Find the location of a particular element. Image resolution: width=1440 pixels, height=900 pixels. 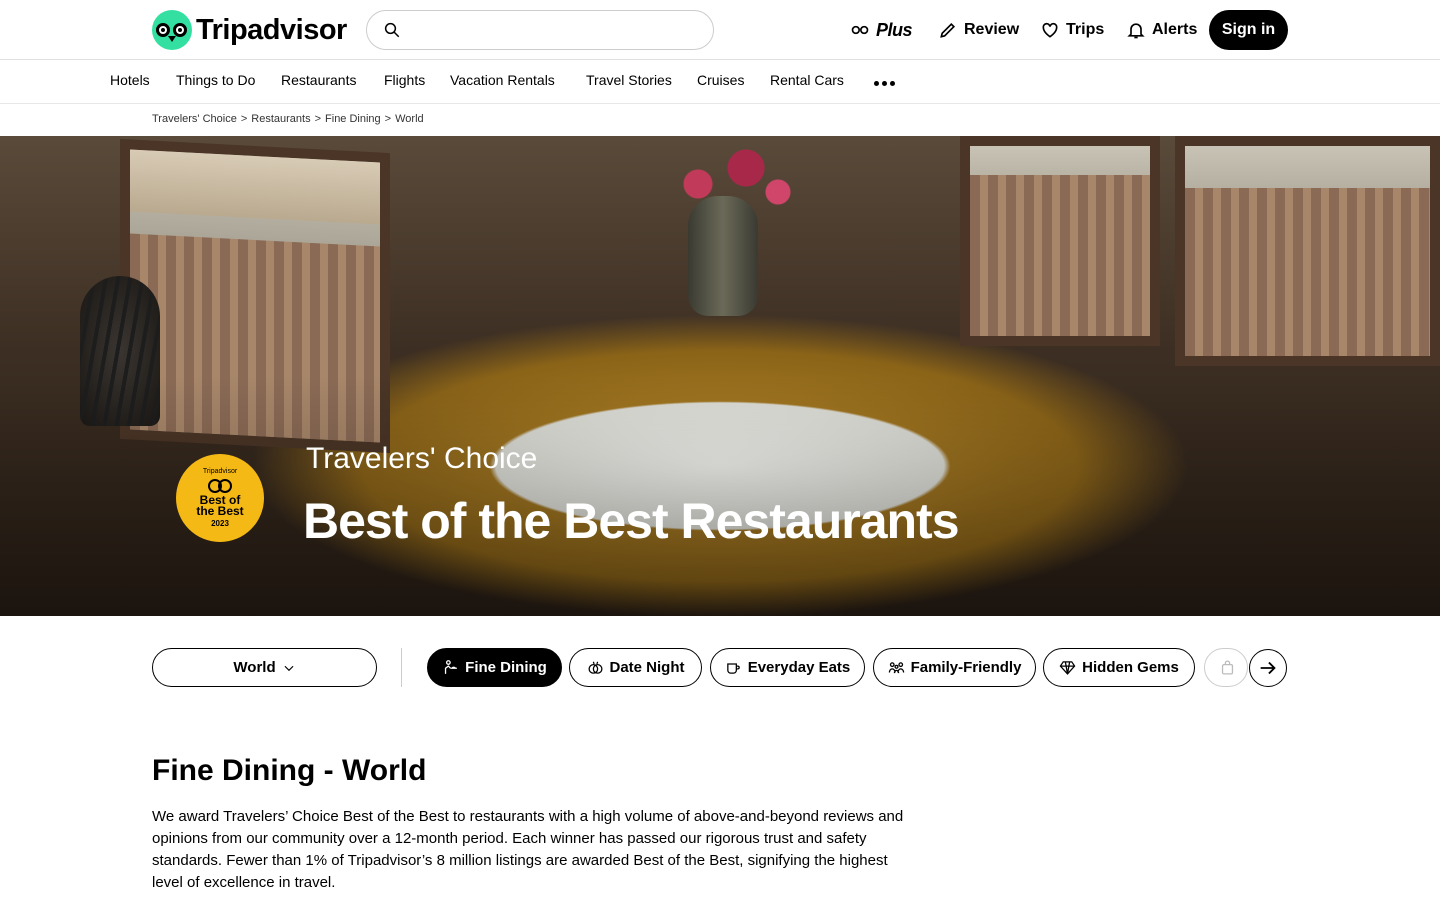

tripadvisor-plus-button: Plus is located at coordinates (881, 30).